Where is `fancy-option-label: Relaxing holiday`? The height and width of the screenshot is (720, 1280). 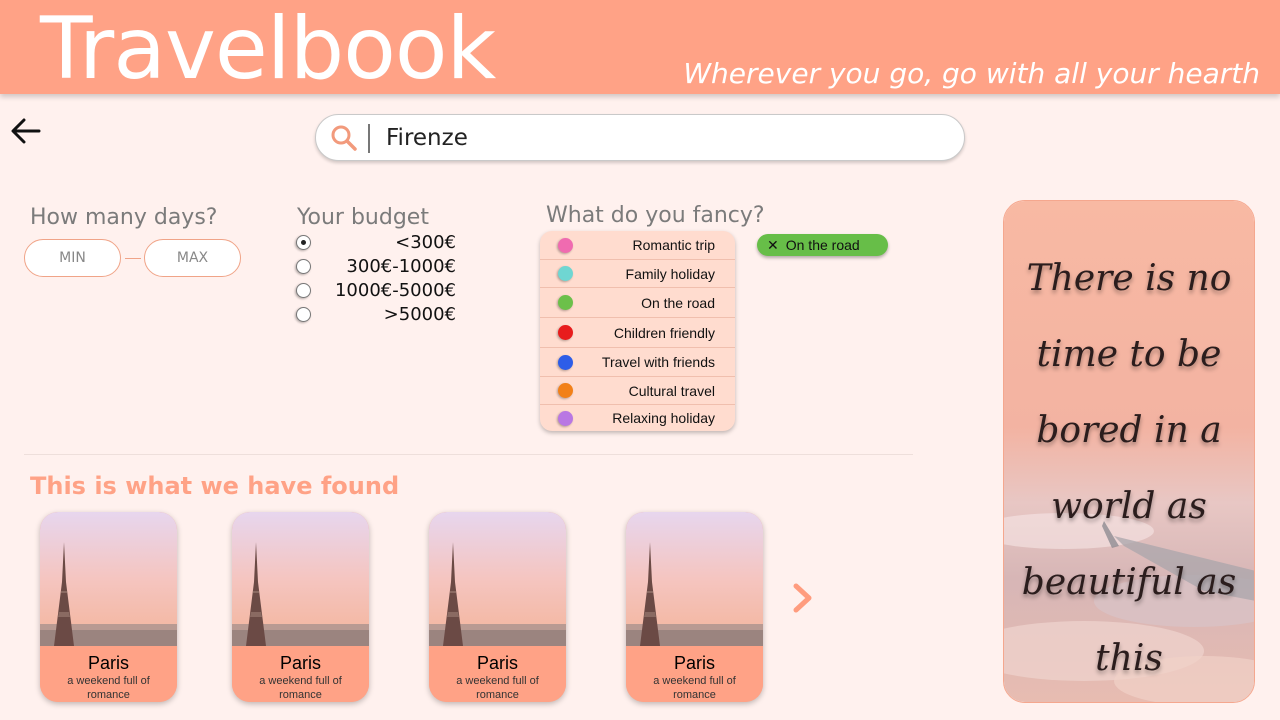 fancy-option-label: Relaxing holiday is located at coordinates (663, 418).